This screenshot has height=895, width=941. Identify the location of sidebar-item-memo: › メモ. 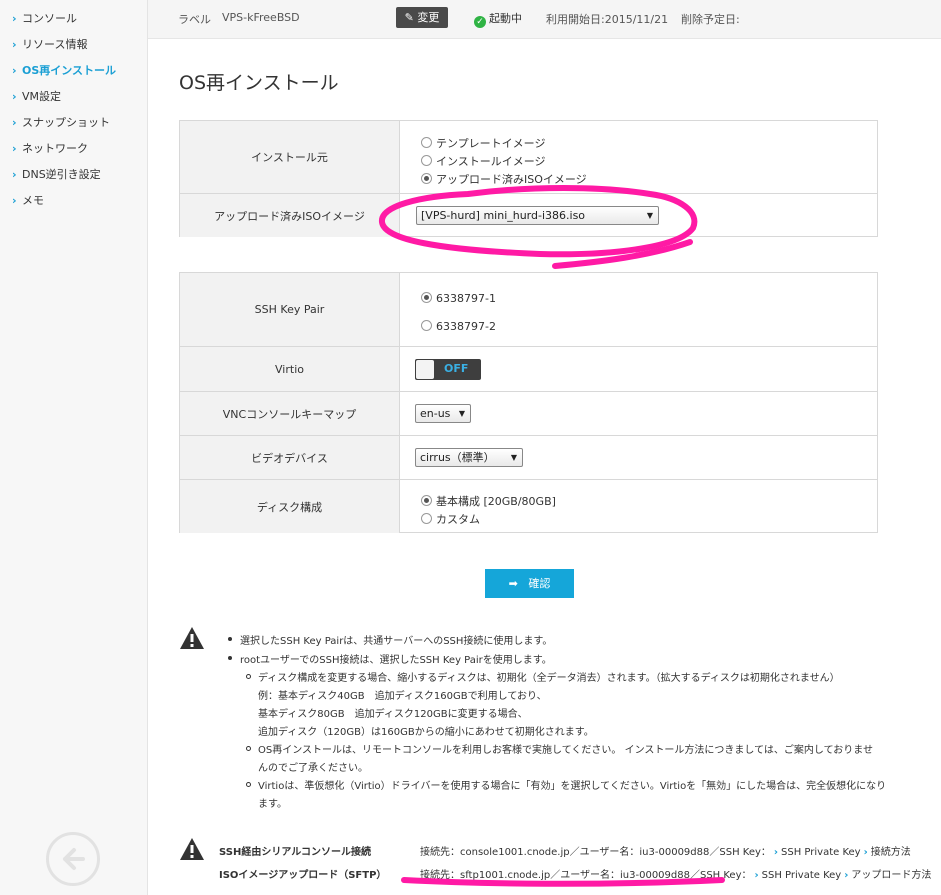
(28, 200).